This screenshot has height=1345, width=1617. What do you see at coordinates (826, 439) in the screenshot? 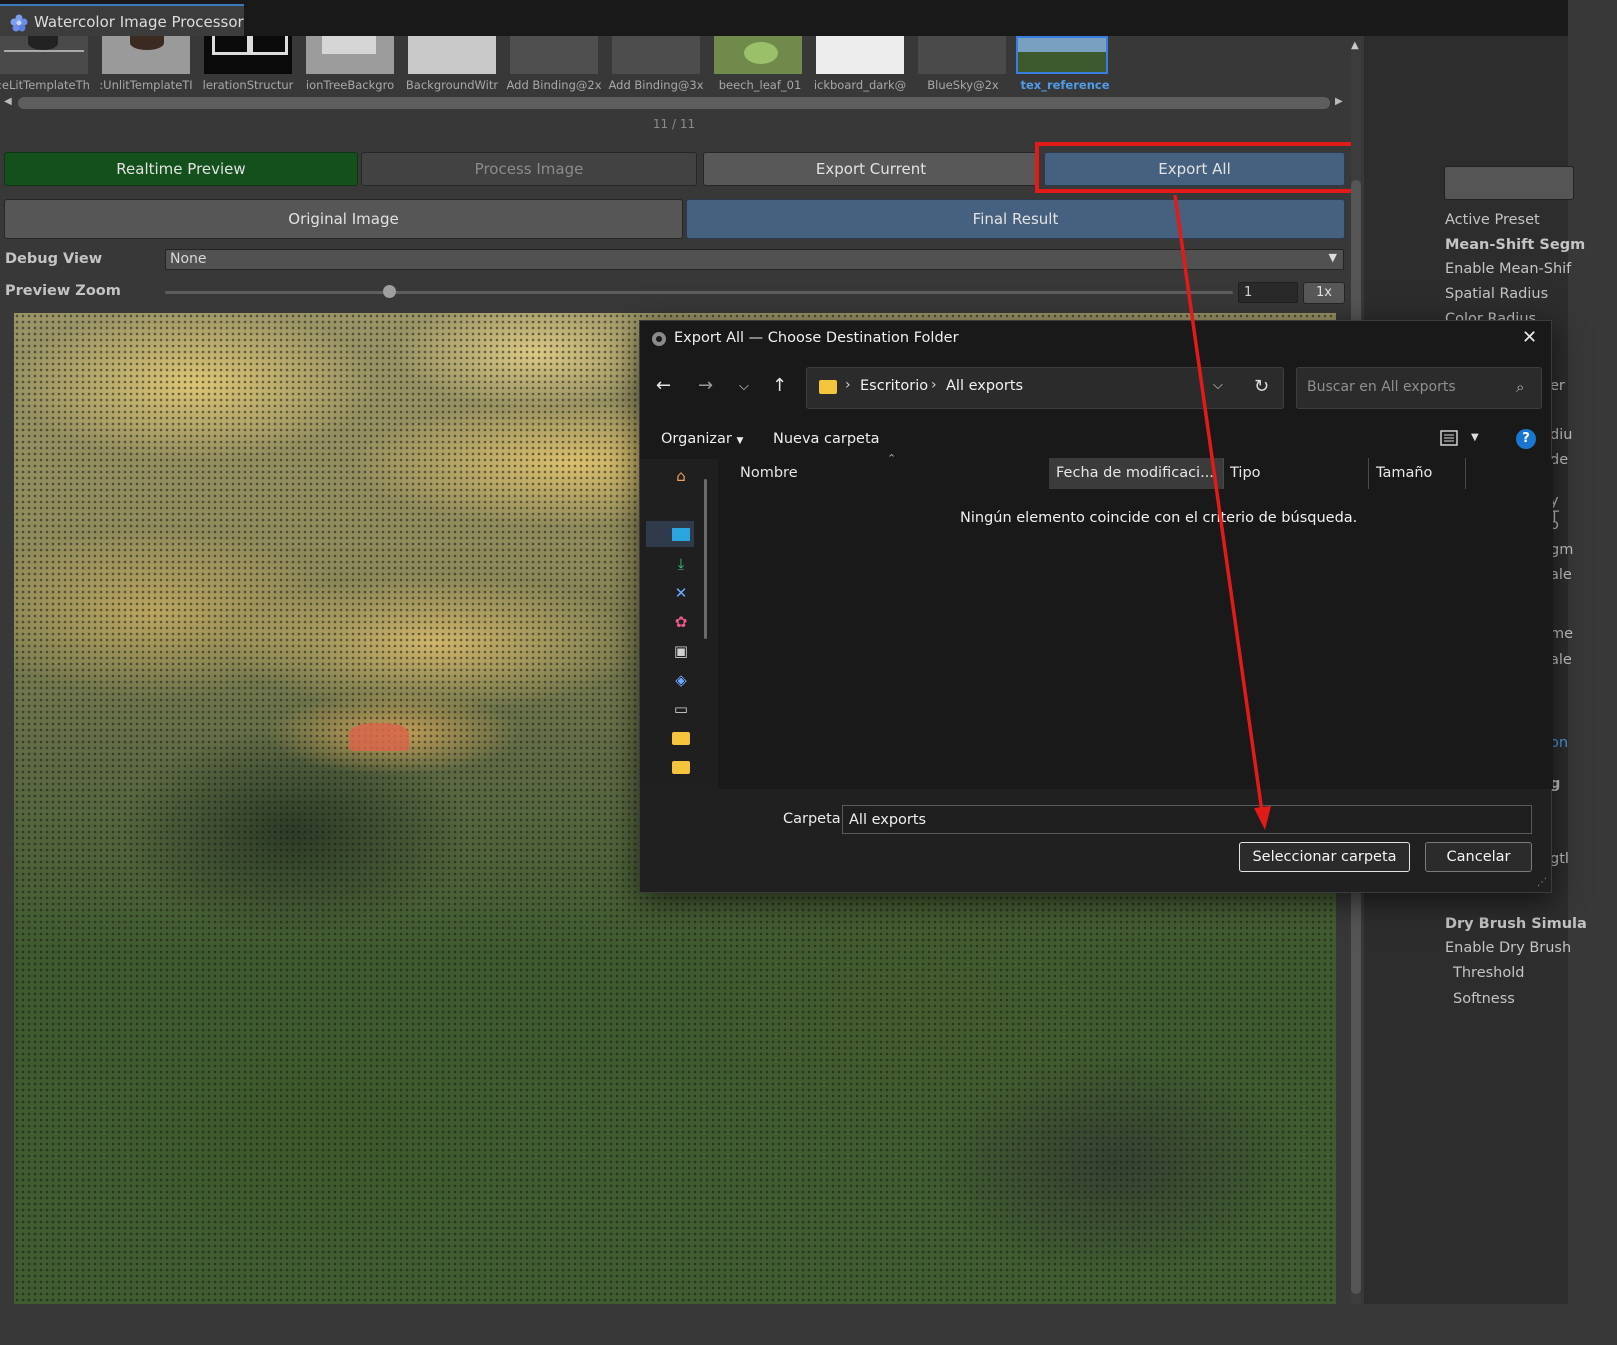
I see `new-folder-button: Nueva carpeta` at bounding box center [826, 439].